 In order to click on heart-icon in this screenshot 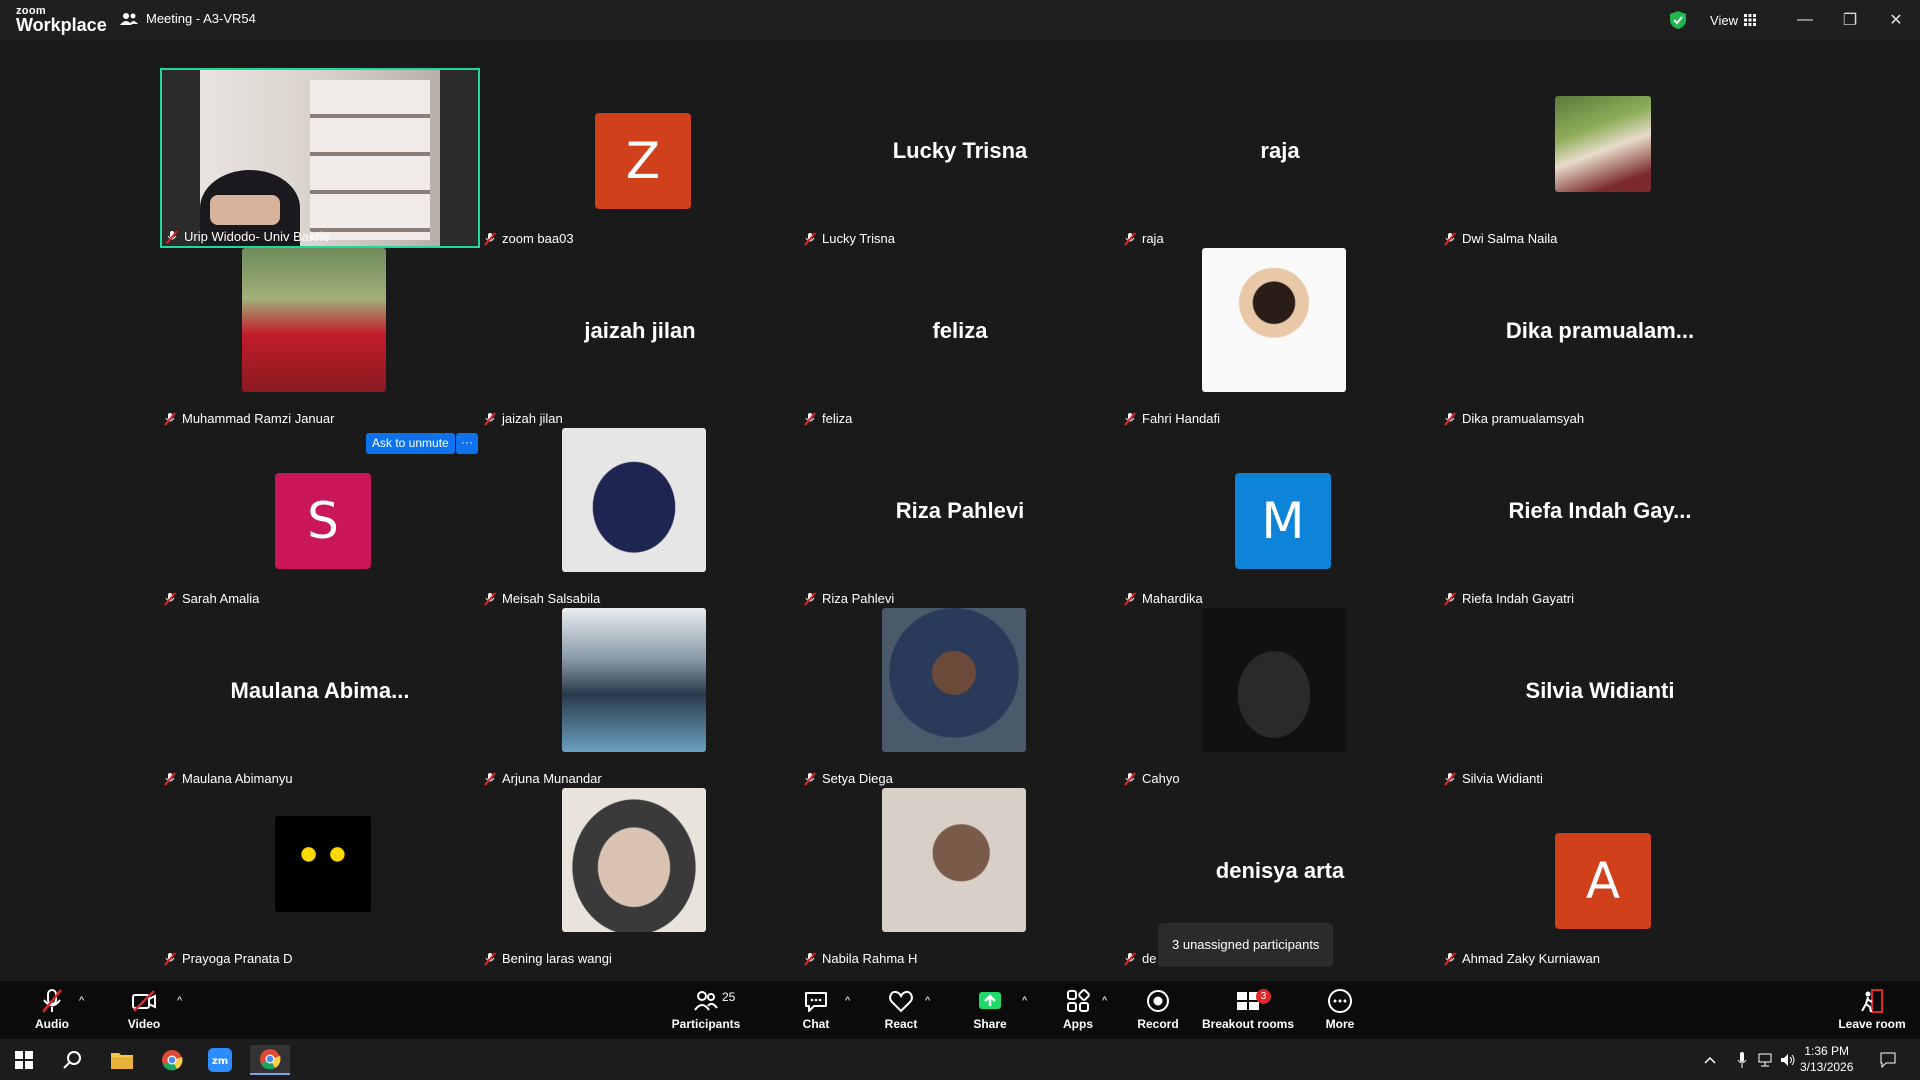, I will do `click(901, 1001)`.